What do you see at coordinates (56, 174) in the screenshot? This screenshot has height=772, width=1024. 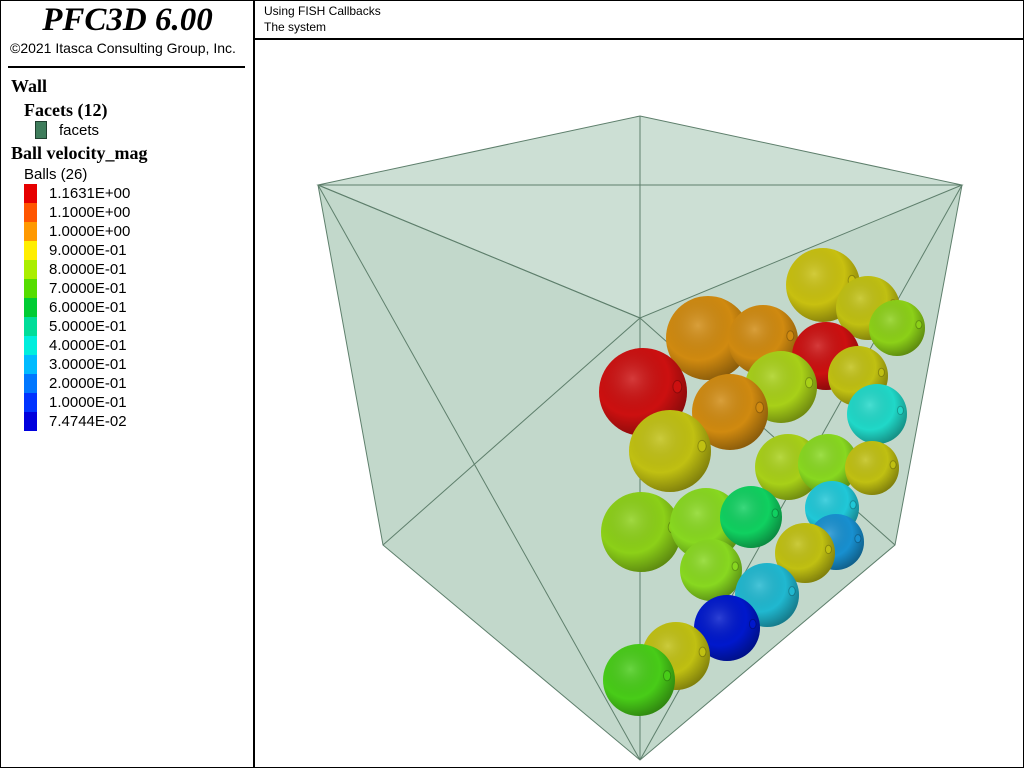 I see `balls-count: Balls (26)` at bounding box center [56, 174].